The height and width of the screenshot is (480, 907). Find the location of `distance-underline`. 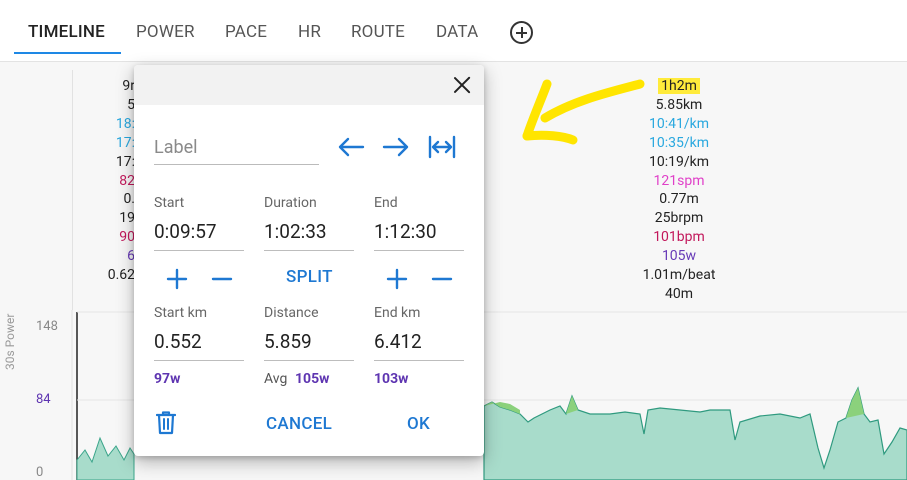

distance-underline is located at coordinates (309, 360).